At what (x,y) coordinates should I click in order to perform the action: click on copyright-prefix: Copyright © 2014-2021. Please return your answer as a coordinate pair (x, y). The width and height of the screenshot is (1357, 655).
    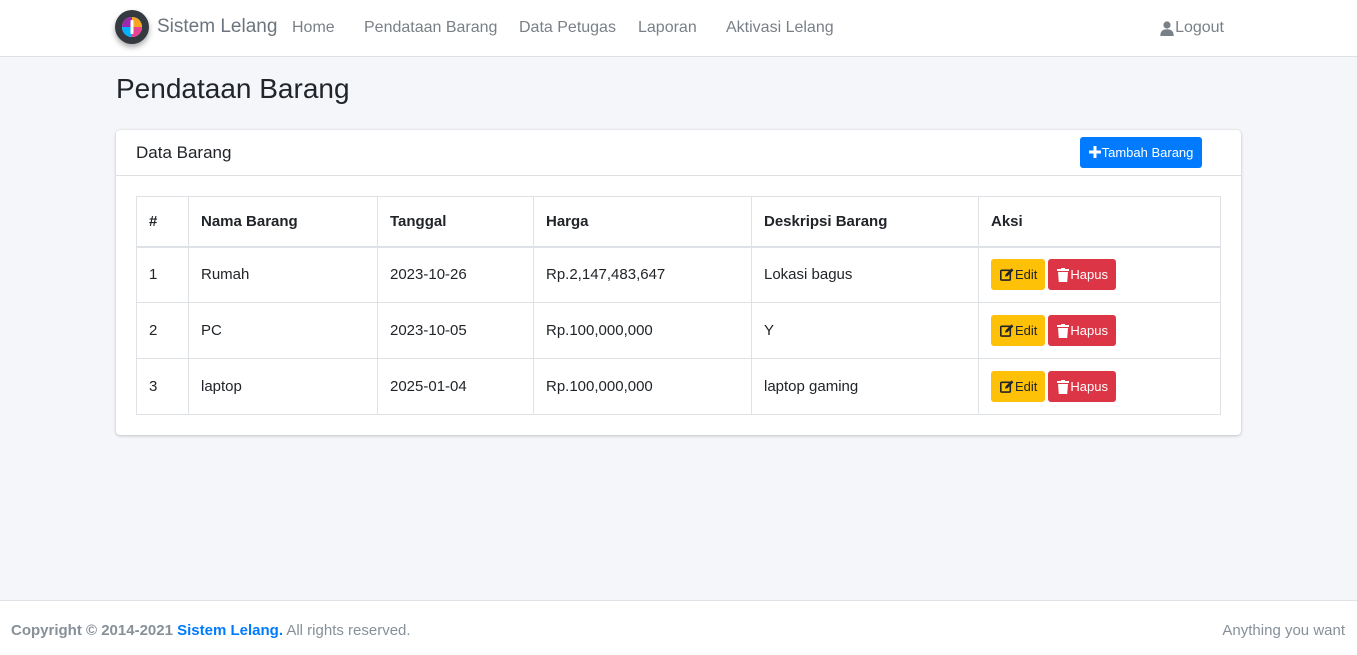
    Looking at the image, I should click on (92, 630).